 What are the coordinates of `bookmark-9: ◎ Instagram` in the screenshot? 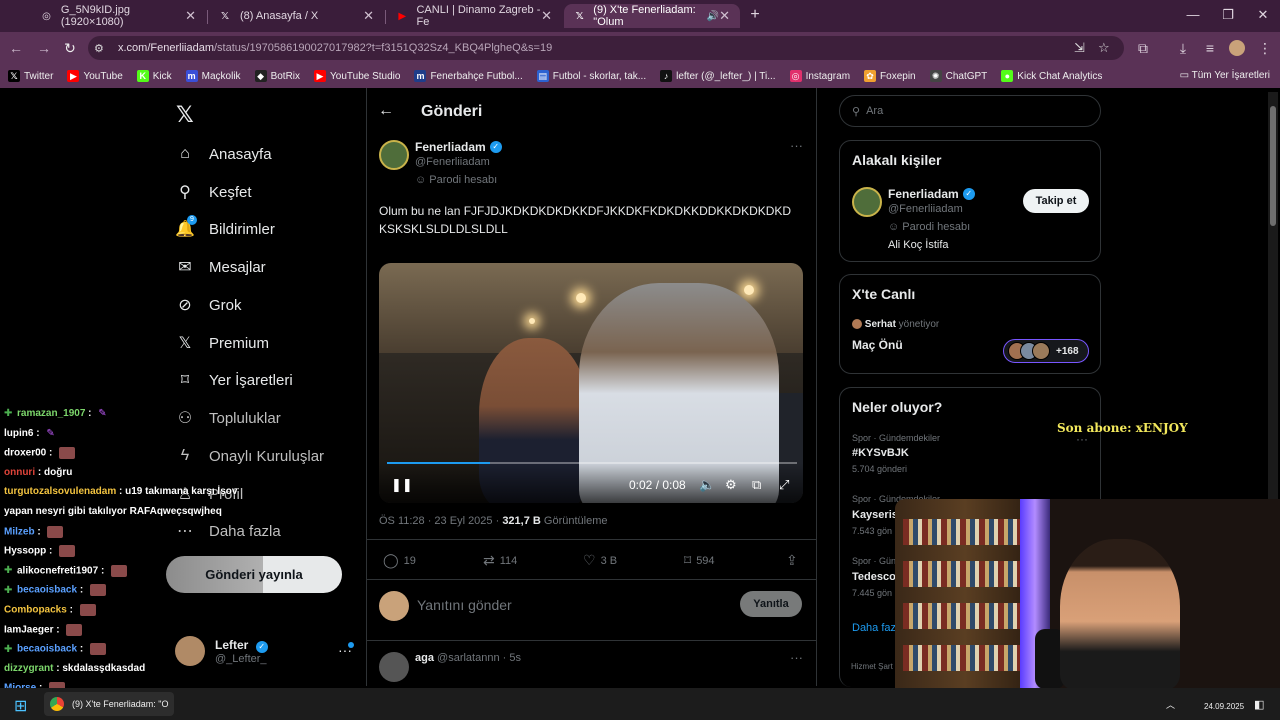 It's located at (819, 76).